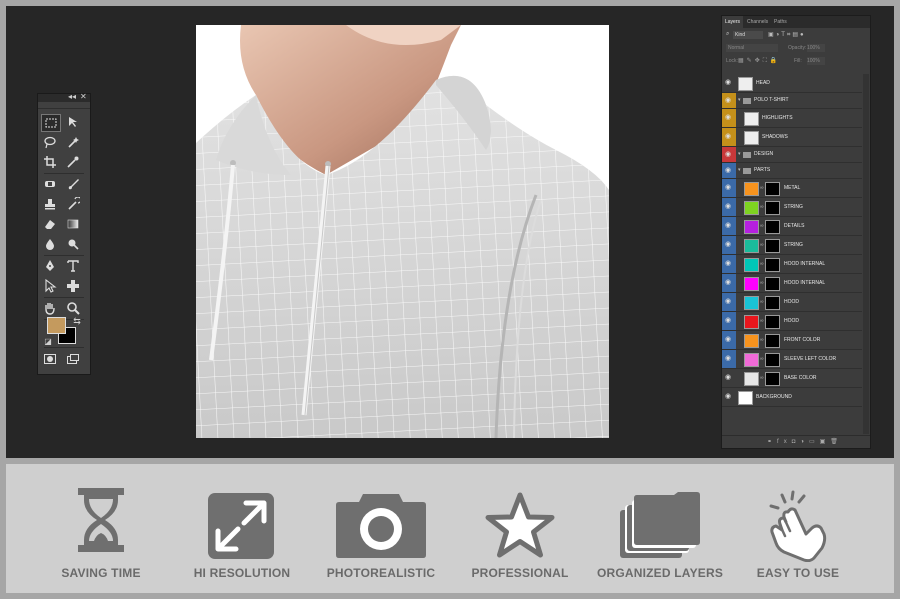 The image size is (900, 599). Describe the element at coordinates (50, 204) in the screenshot. I see `clone-stamp-tool-icon` at that location.